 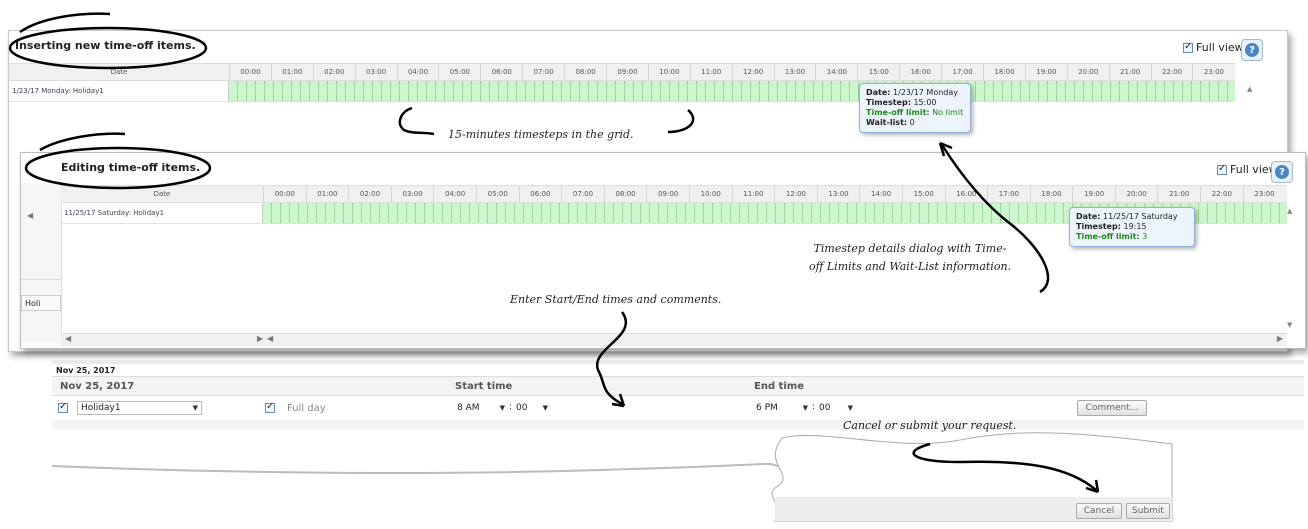 What do you see at coordinates (1148, 511) in the screenshot?
I see `submit-button: Submit` at bounding box center [1148, 511].